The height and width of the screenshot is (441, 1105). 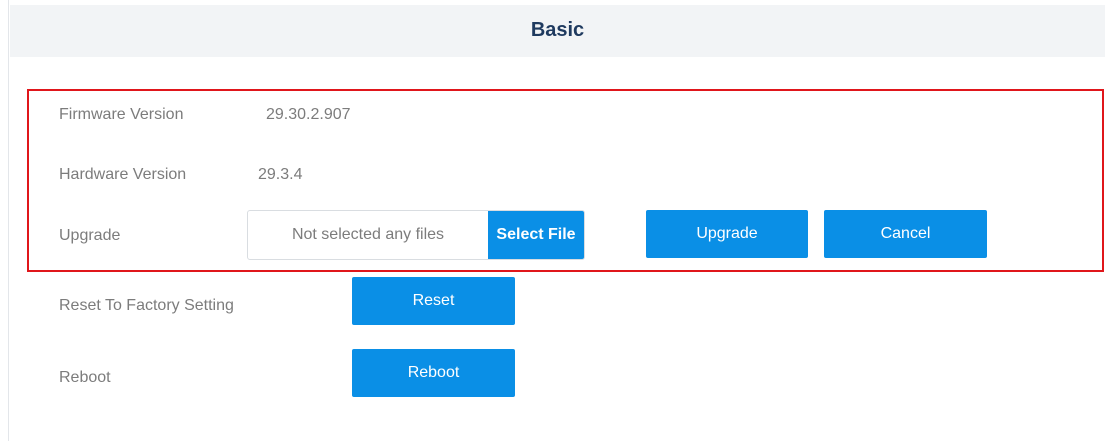 I want to click on left-border, so click(x=4, y=220).